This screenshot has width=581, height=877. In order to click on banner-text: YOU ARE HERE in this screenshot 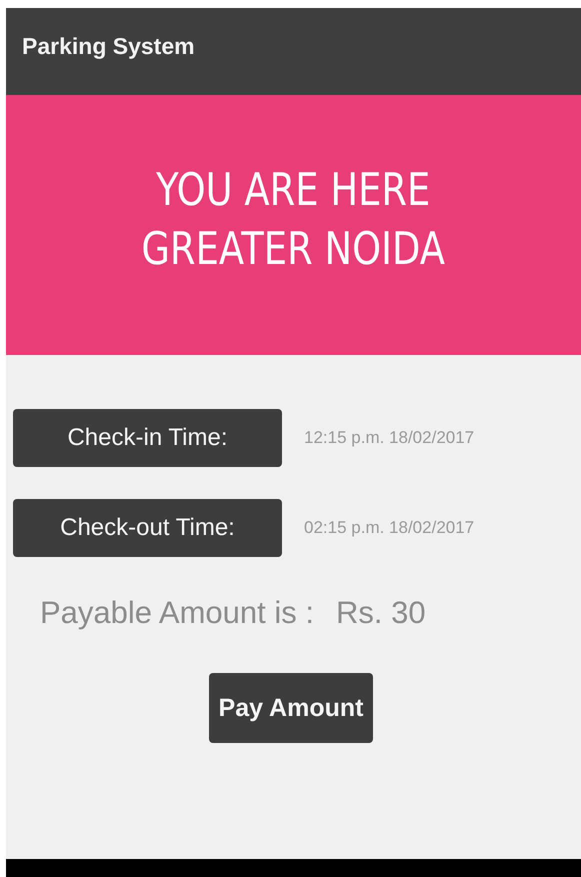, I will do `click(293, 189)`.